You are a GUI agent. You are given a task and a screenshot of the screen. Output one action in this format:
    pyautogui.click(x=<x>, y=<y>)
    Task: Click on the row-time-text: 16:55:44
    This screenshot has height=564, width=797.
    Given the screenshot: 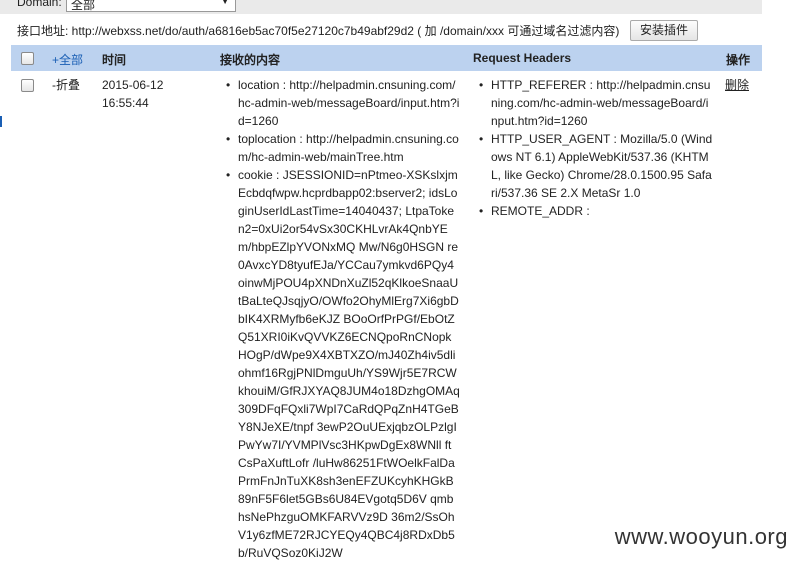 What is the action you would take?
    pyautogui.click(x=125, y=103)
    